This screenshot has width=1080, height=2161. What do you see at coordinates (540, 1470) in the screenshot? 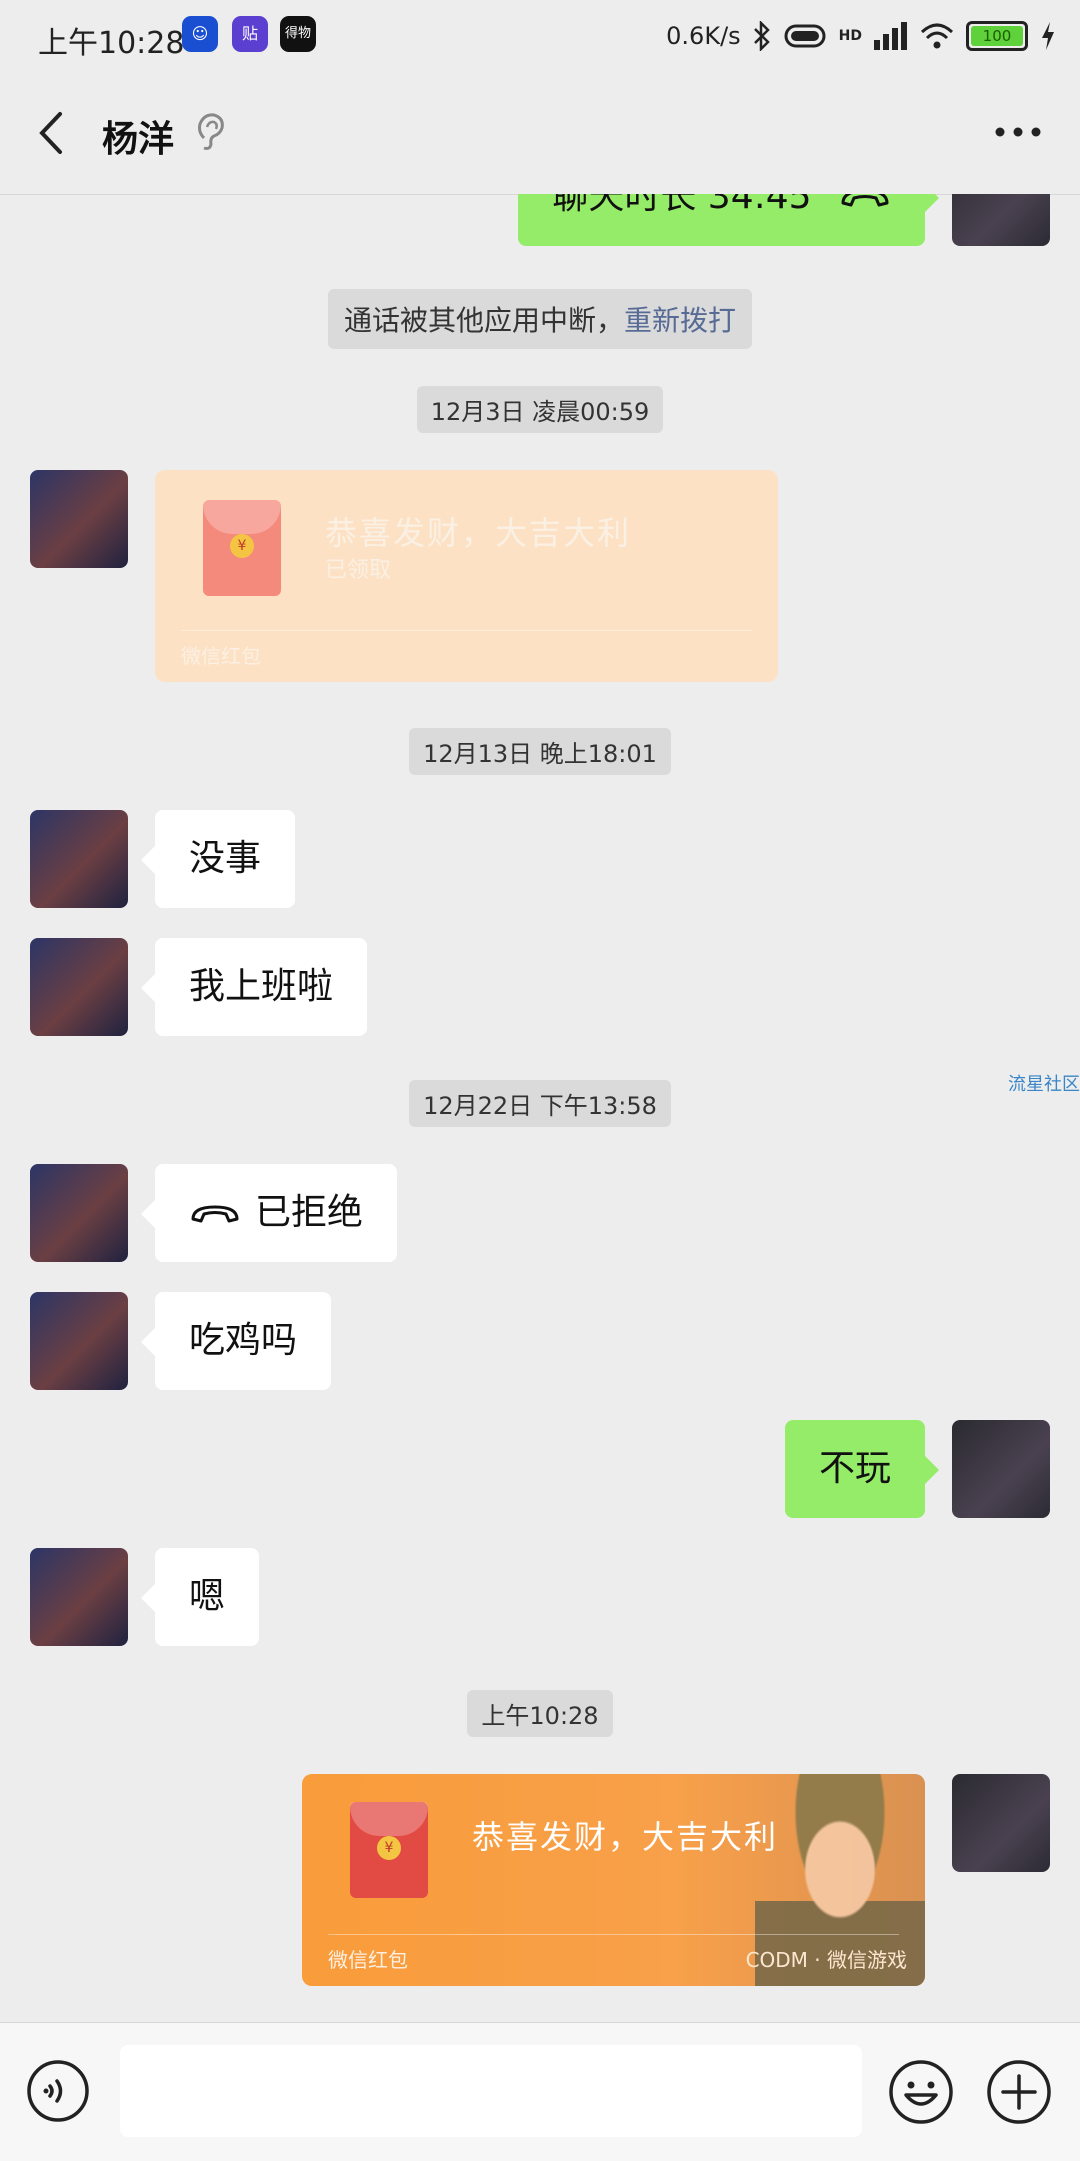
I see `message-row: 不玩` at bounding box center [540, 1470].